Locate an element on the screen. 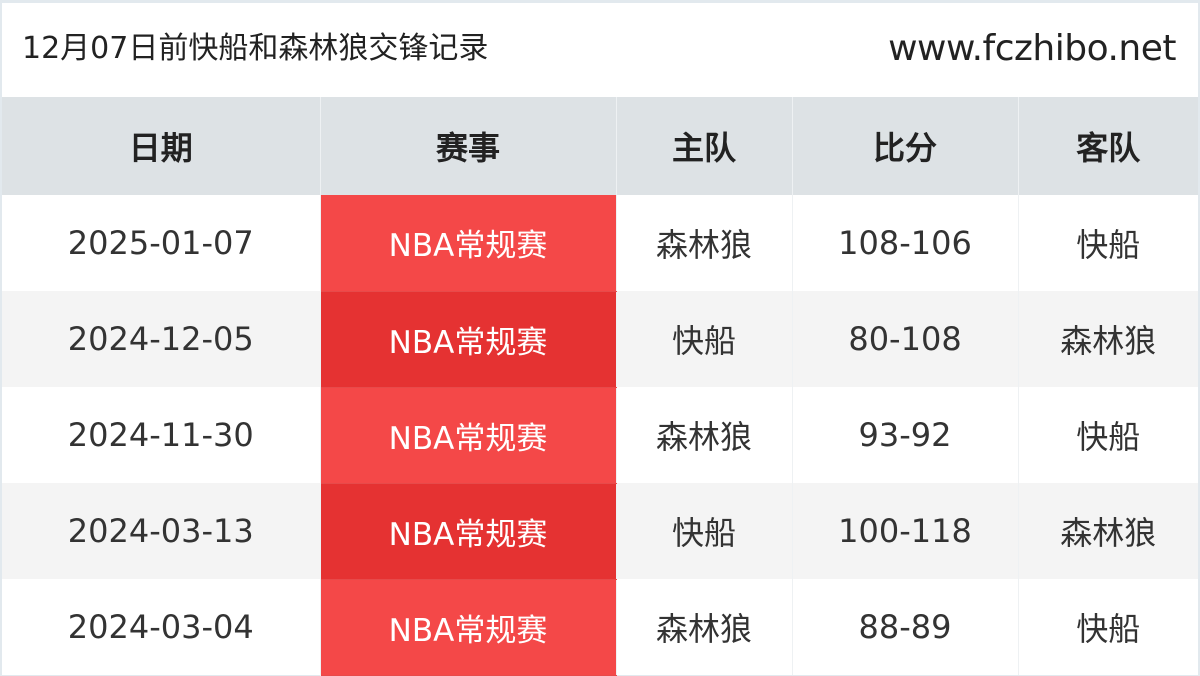  column-header-date: 日期 is located at coordinates (161, 146).